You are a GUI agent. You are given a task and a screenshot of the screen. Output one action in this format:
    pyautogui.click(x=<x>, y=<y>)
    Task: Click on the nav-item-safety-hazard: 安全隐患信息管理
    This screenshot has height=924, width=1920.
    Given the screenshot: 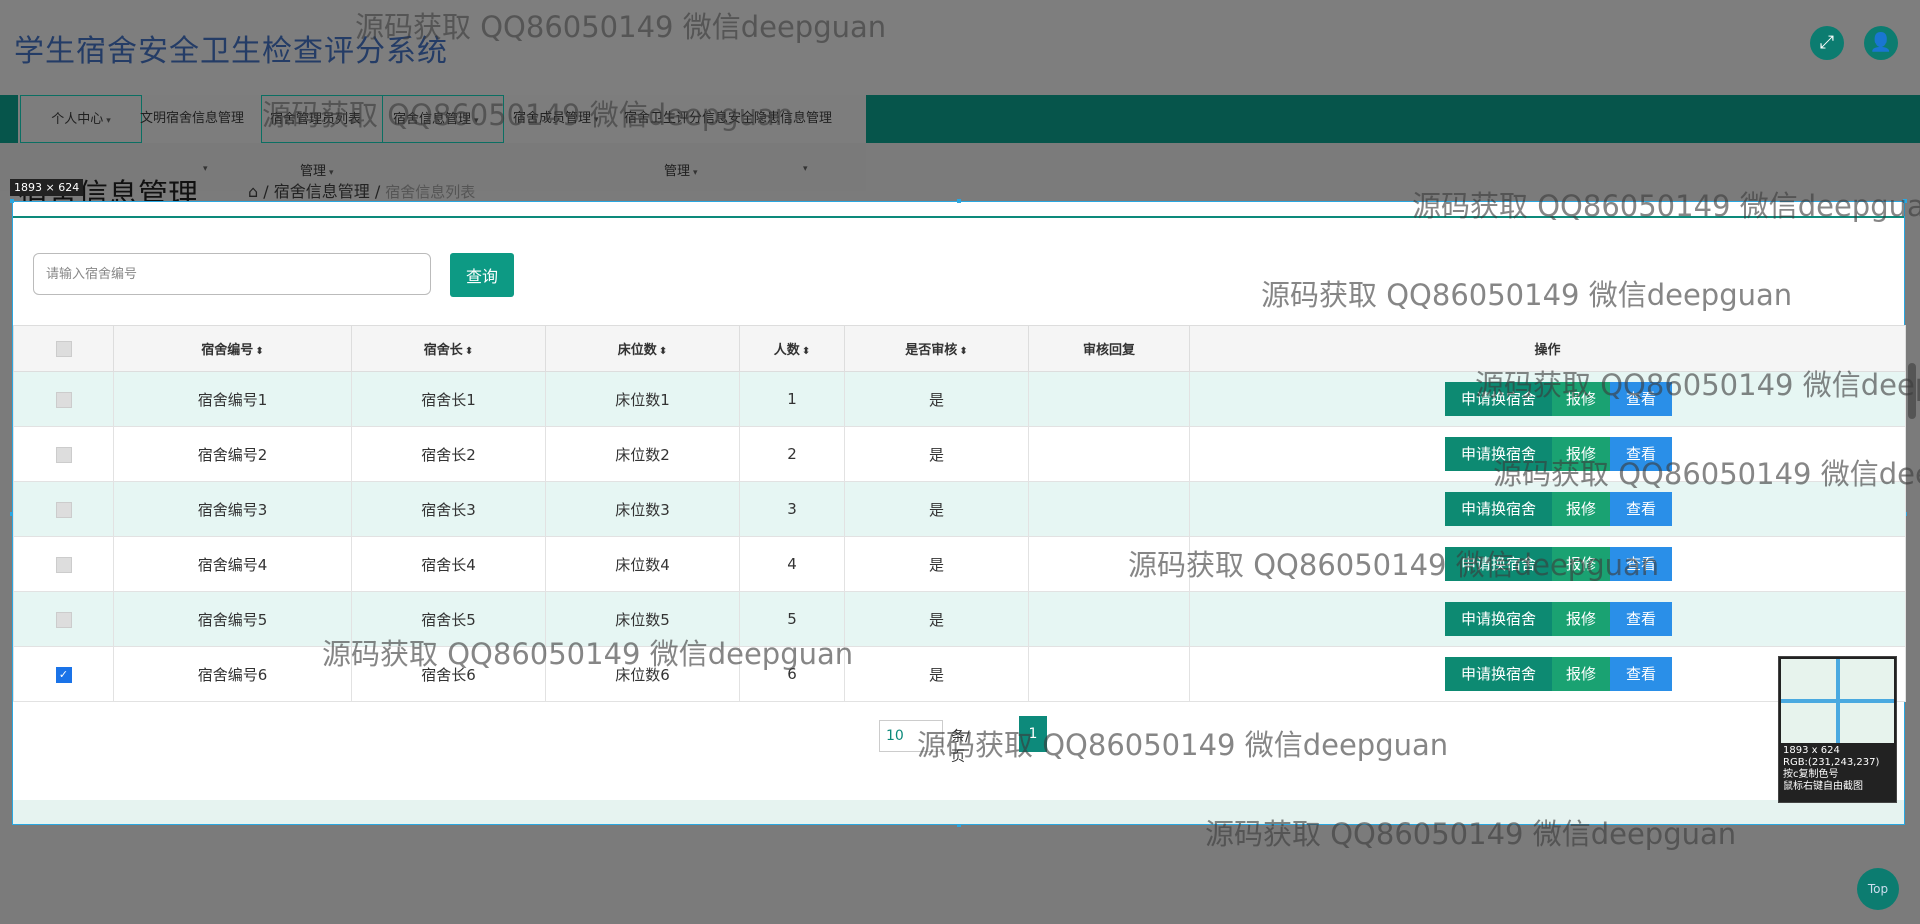 What is the action you would take?
    pyautogui.click(x=780, y=119)
    